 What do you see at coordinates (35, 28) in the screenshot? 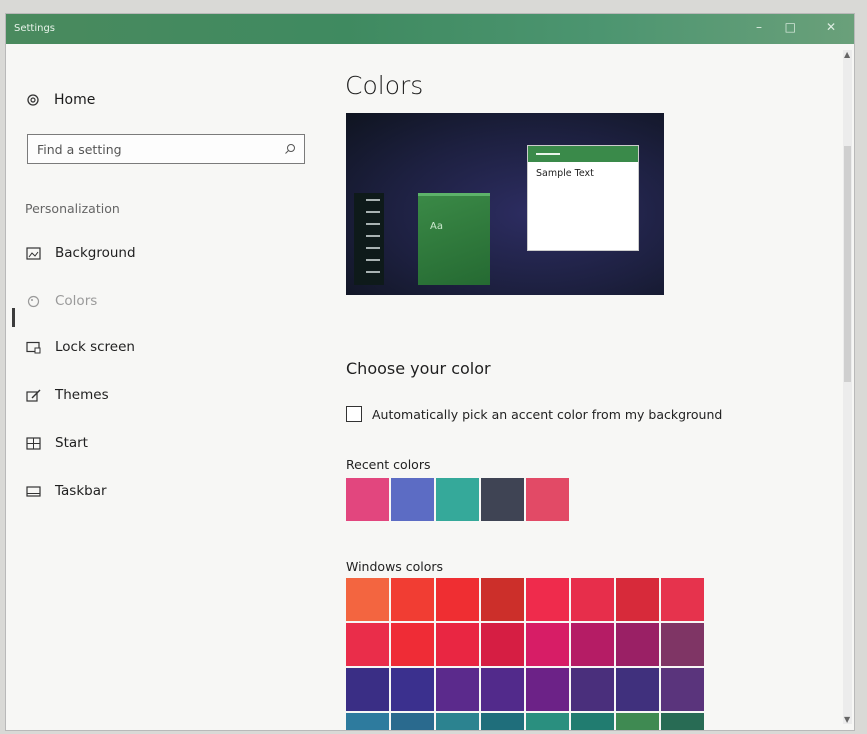
I see `window-title: Settings` at bounding box center [35, 28].